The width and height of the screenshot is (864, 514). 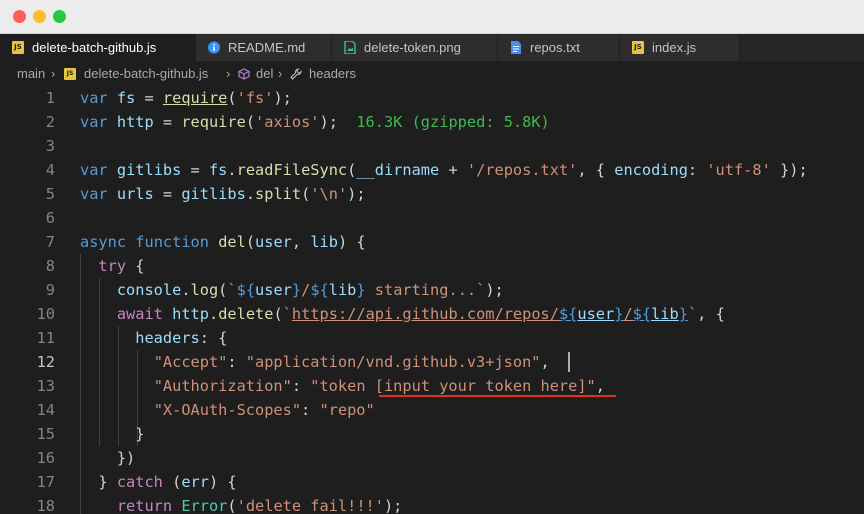 I want to click on code-text: async function del(user, lib) {, so click(x=223, y=242).